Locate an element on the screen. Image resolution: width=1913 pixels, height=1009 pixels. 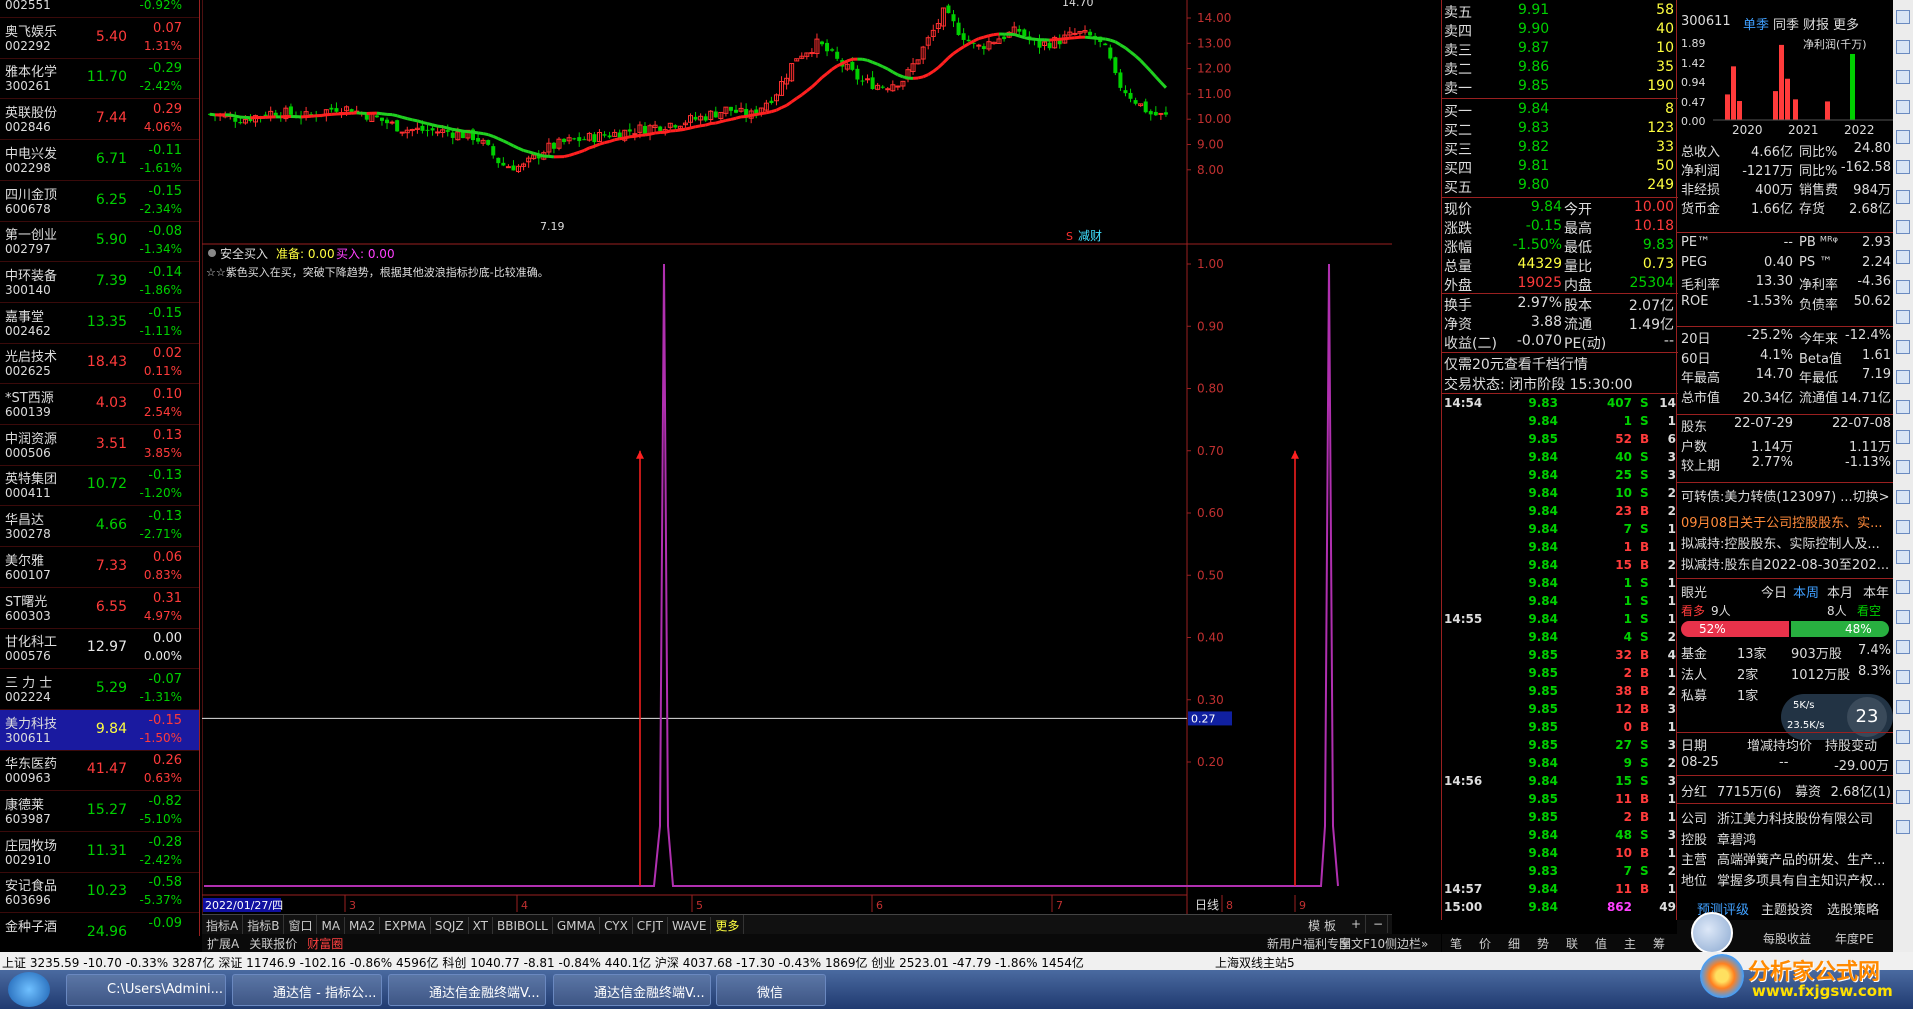
stock-row: 奥飞娱乐 002292 5.40 0.07 1.31% is located at coordinates (99, 38).